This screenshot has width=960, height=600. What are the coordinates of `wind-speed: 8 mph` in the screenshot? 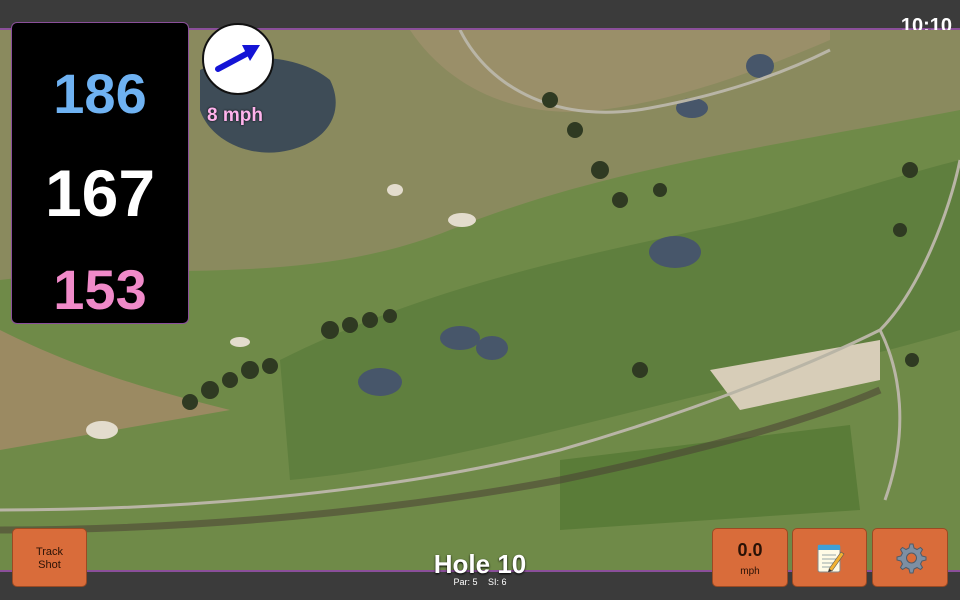 It's located at (235, 115).